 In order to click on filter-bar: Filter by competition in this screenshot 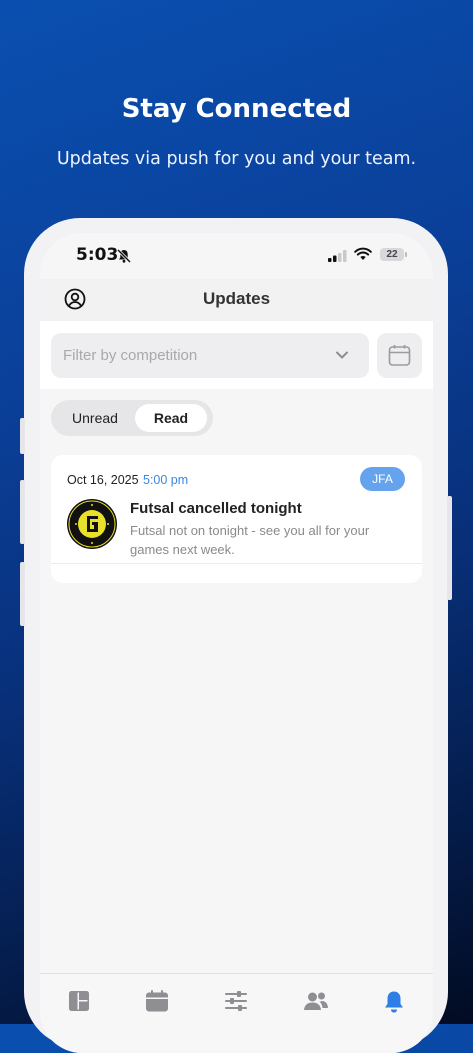, I will do `click(236, 355)`.